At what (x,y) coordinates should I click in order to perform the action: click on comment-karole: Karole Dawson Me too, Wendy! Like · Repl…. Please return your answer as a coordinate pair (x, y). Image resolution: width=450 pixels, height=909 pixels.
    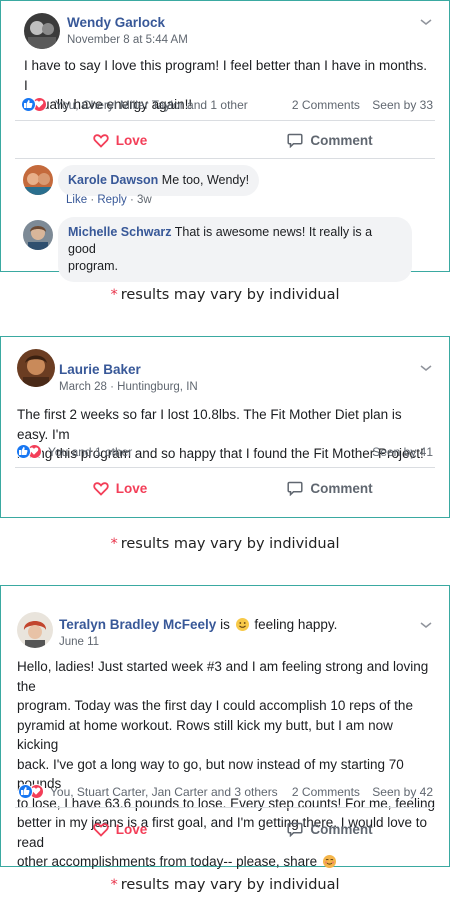
    Looking at the image, I should click on (229, 187).